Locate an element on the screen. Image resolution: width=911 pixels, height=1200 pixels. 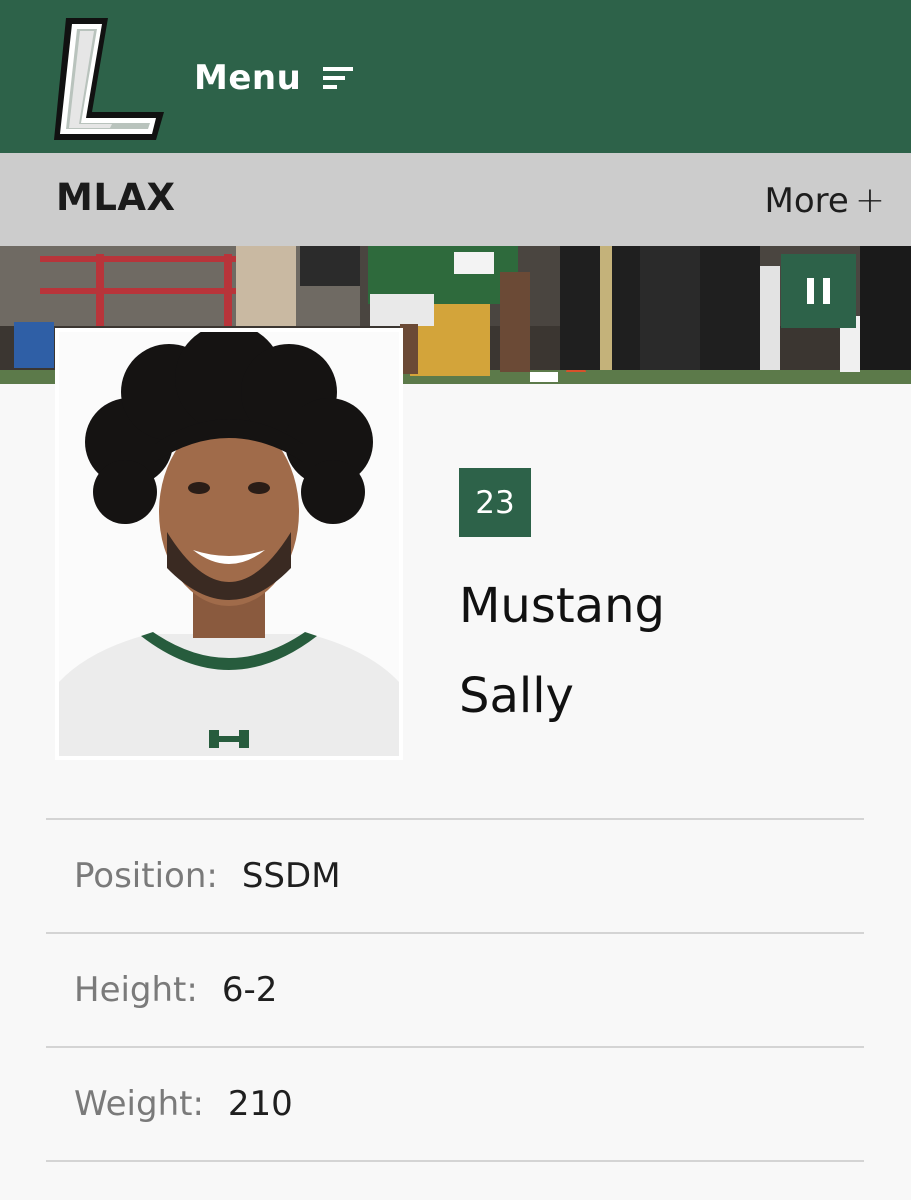
more-button: More + is located at coordinates (825, 200).